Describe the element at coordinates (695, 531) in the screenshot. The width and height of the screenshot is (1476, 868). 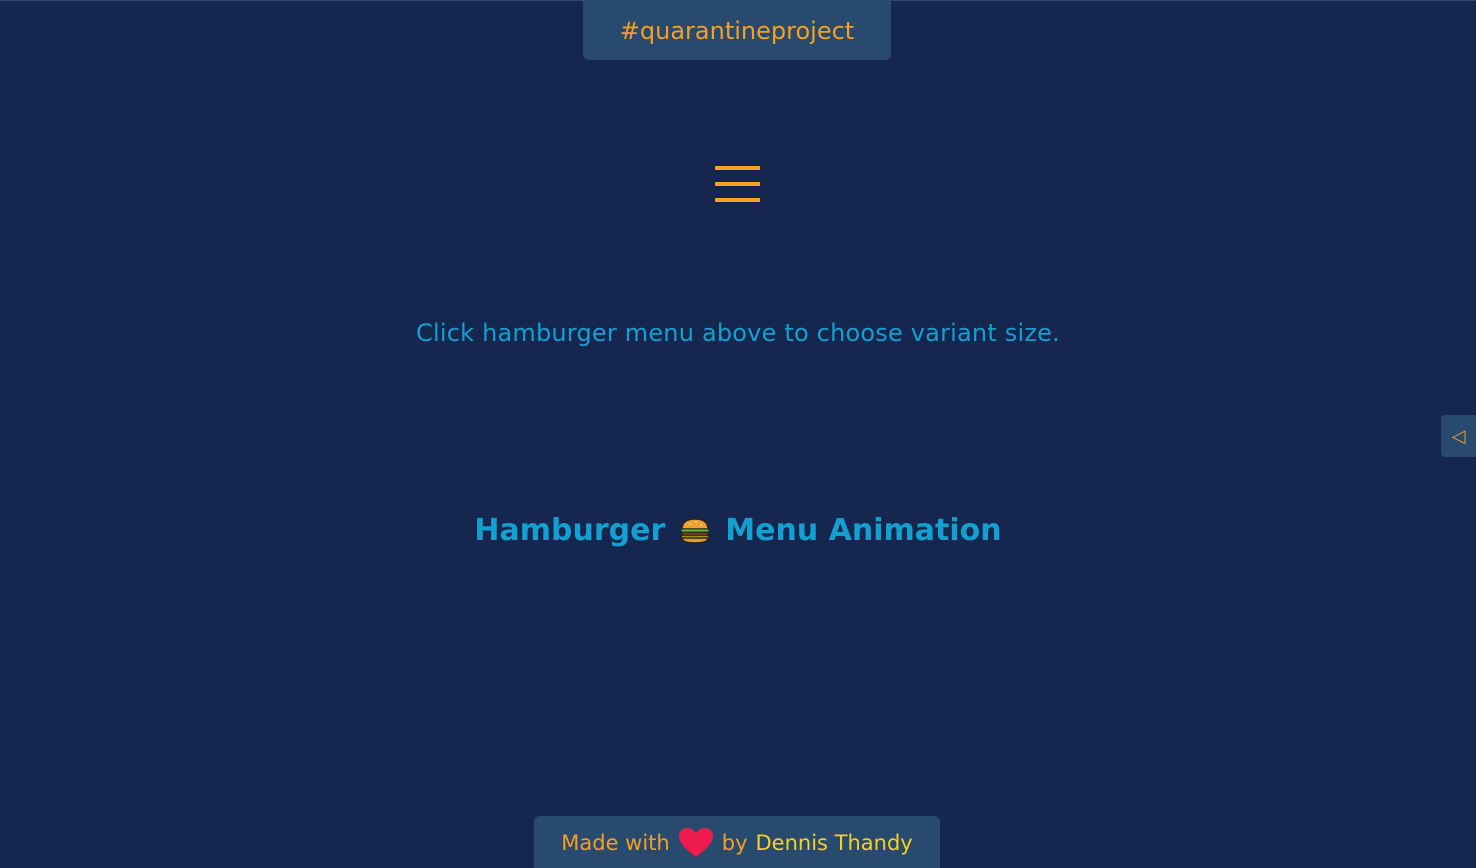
I see `burger-icon` at that location.